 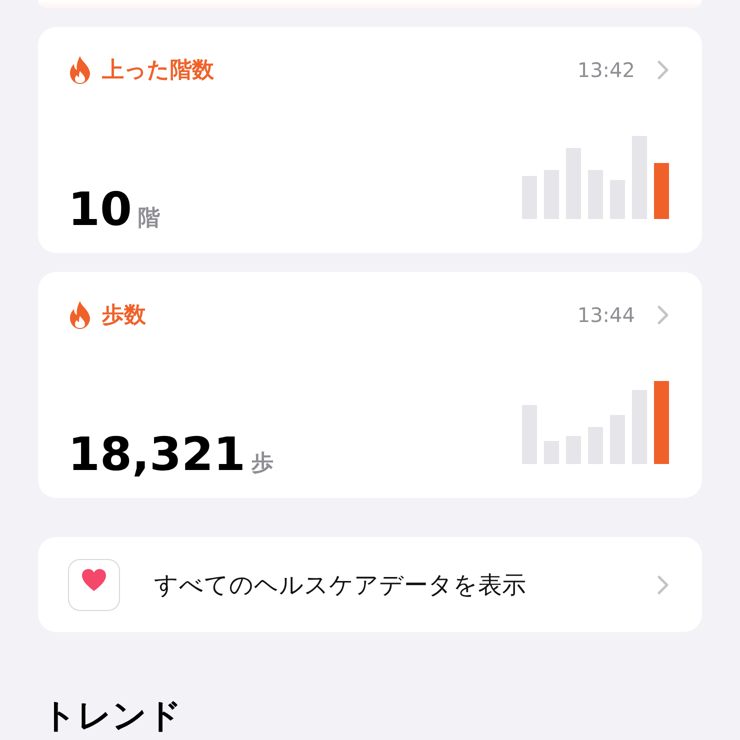 What do you see at coordinates (606, 70) in the screenshot?
I see `time-label: 13:42` at bounding box center [606, 70].